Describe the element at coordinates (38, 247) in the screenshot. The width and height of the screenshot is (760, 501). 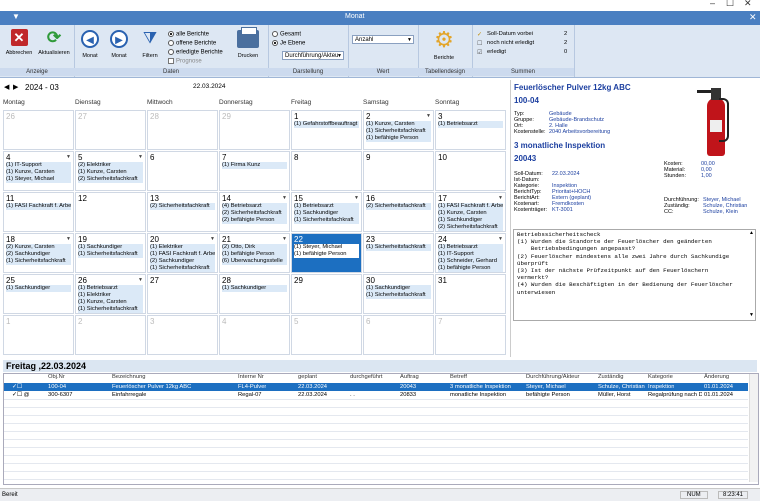
I see `calendar-event: (2) Kunze, Carsten` at that location.